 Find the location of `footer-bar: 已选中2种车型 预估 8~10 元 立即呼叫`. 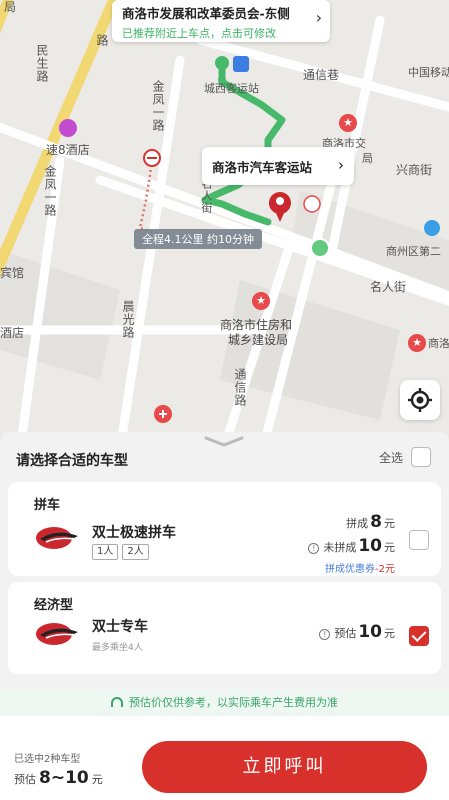

footer-bar: 已选中2种车型 预估 8~10 元 立即呼叫 is located at coordinates (224, 758).